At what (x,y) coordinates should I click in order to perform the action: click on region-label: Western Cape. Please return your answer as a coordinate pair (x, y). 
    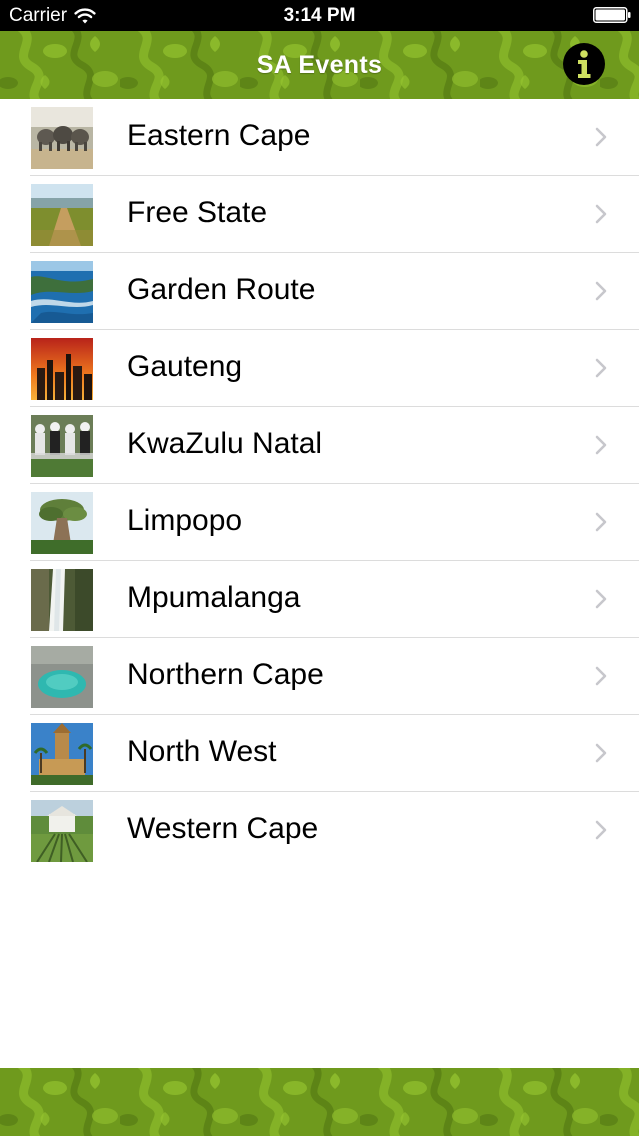
    Looking at the image, I should click on (223, 828).